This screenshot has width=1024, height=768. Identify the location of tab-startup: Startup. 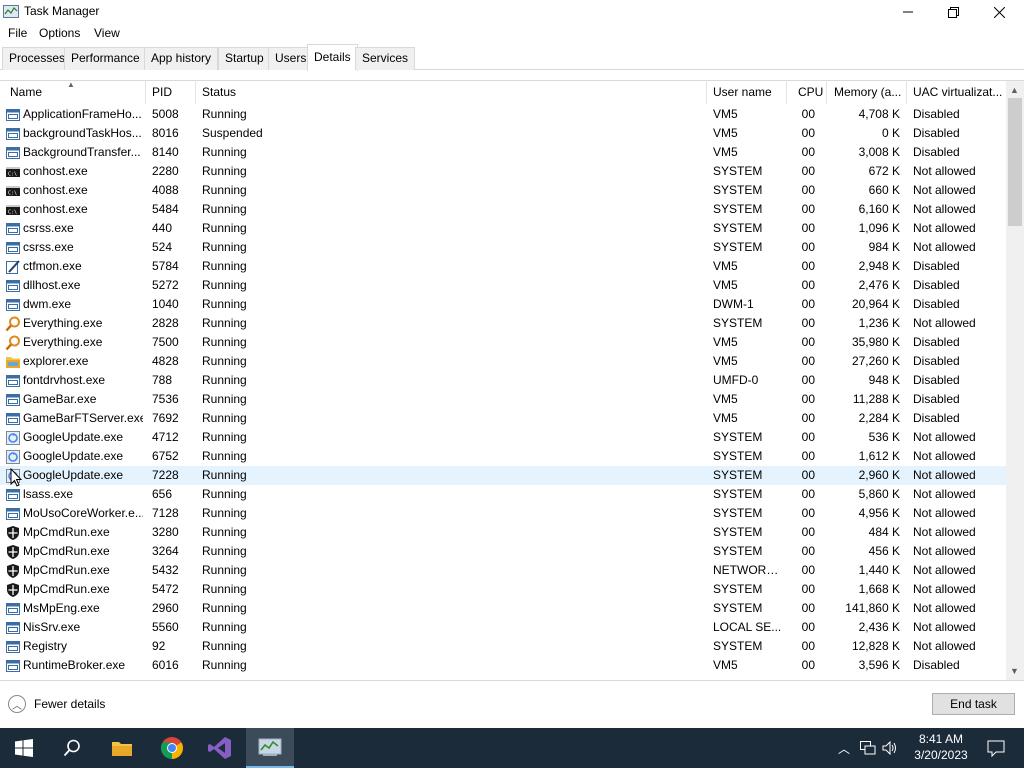
(244, 58).